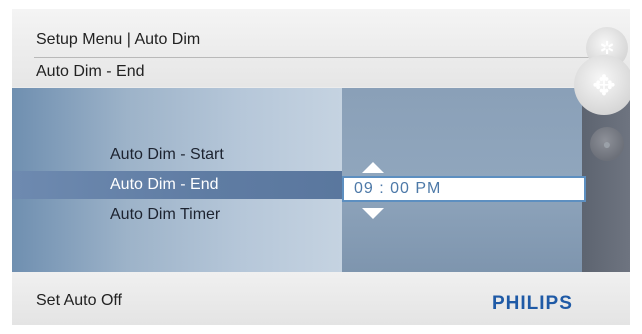 The width and height of the screenshot is (642, 334). I want to click on decrease-arrow-icon, so click(373, 213).